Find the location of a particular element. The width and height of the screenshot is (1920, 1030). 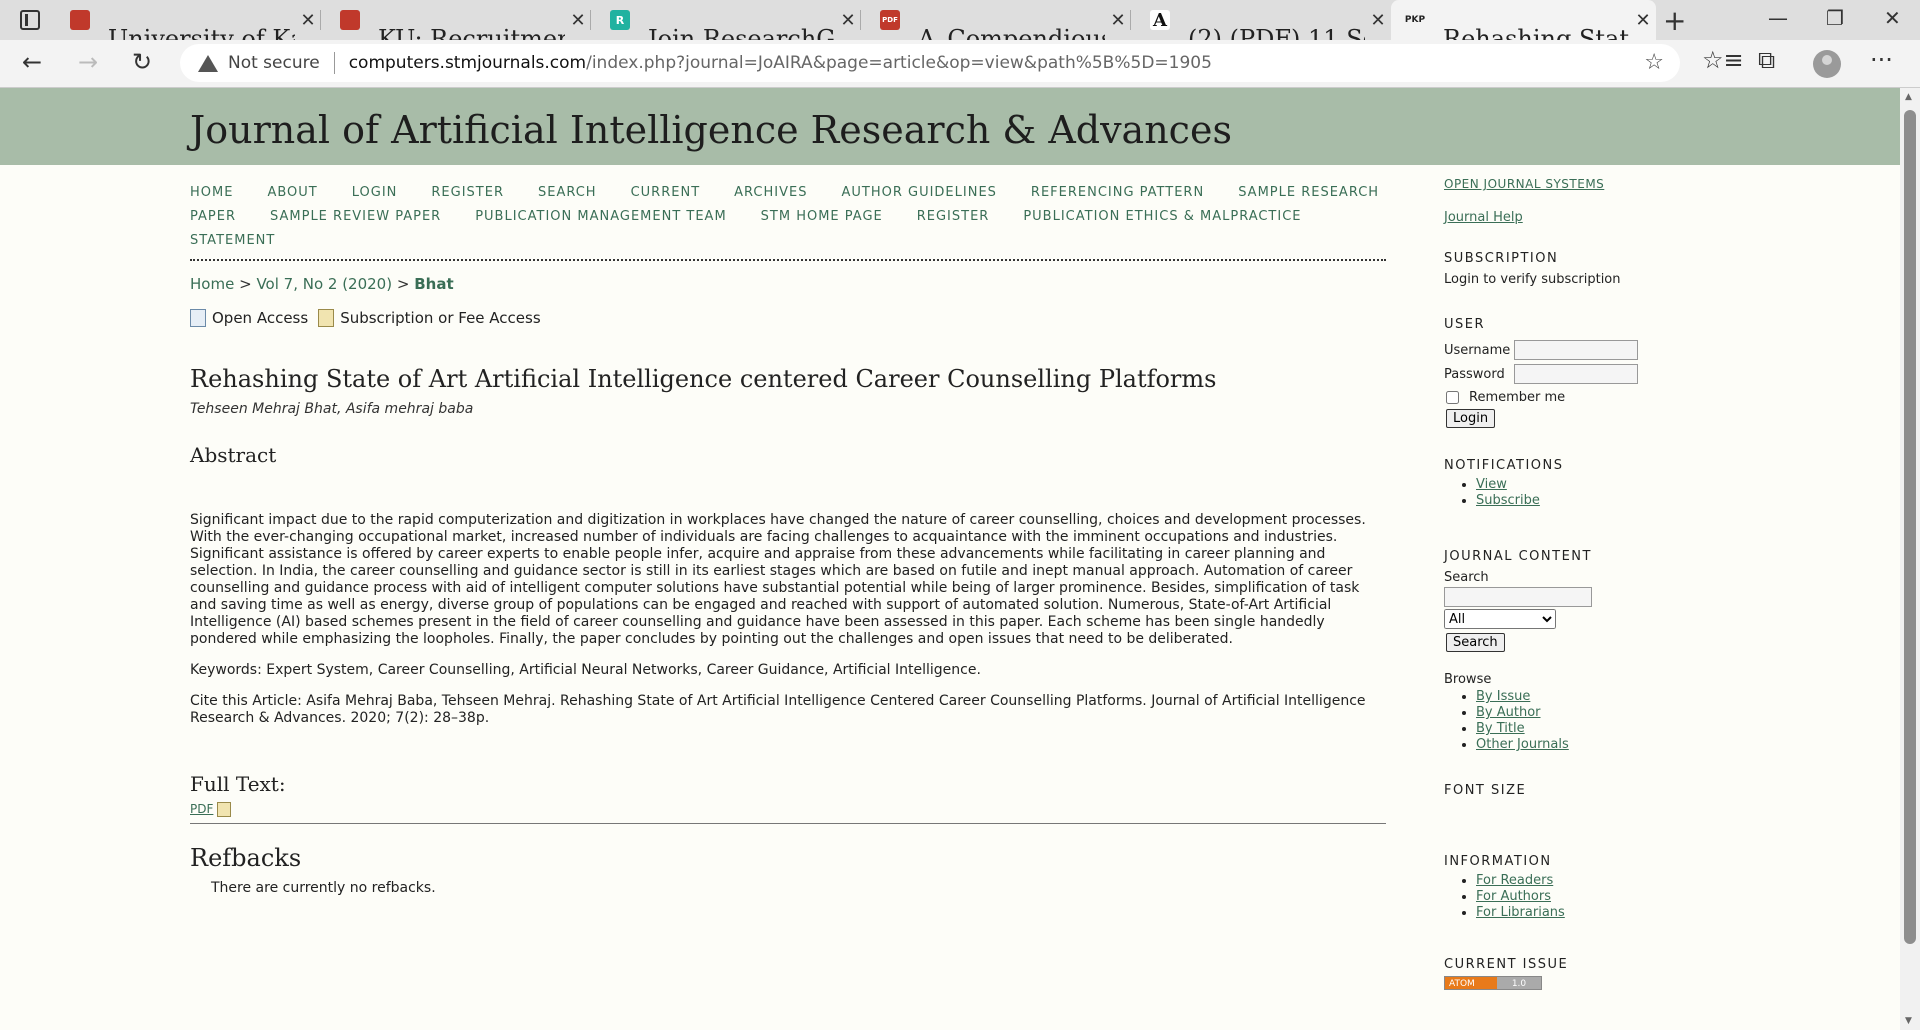

nav-about: ABOUT is located at coordinates (292, 192).